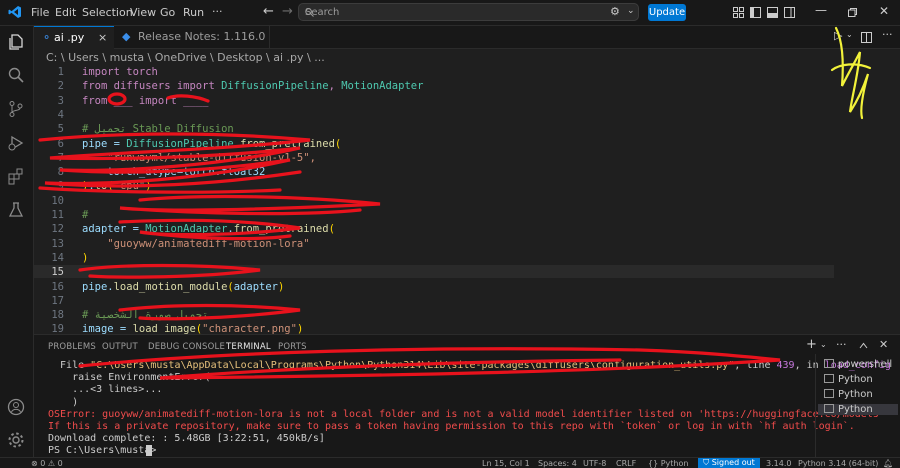  I want to click on search-box: Search, so click(468, 12).